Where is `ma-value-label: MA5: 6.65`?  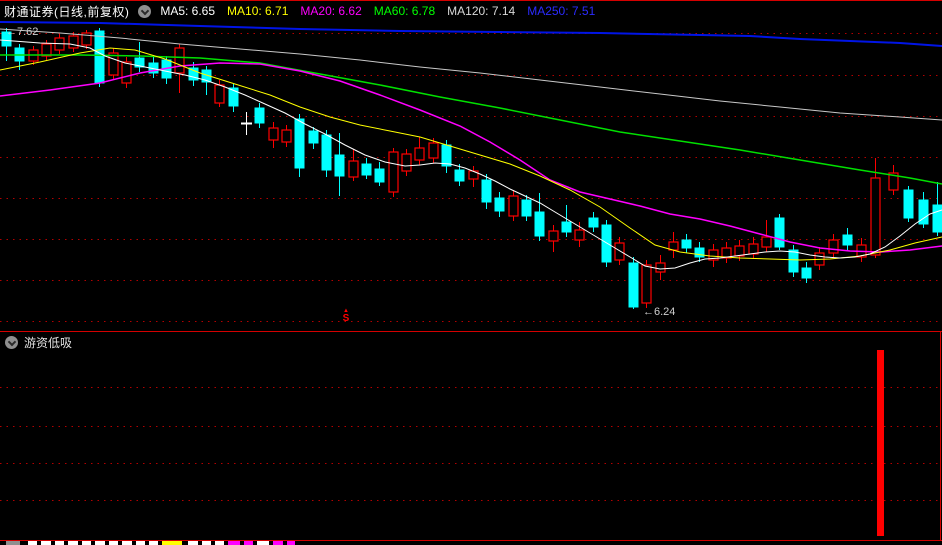 ma-value-label: MA5: 6.65 is located at coordinates (188, 11).